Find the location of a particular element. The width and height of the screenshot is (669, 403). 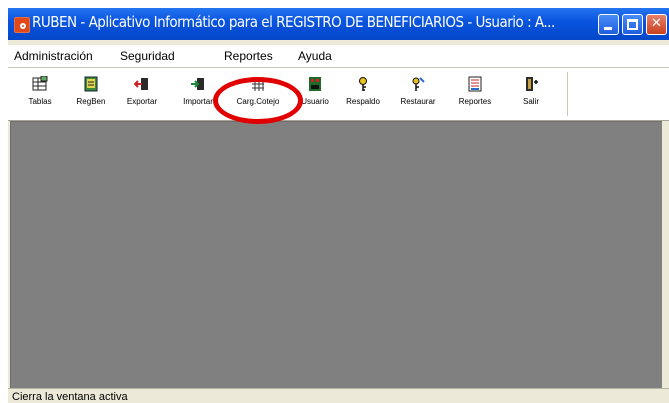

register-icon is located at coordinates (91, 84).